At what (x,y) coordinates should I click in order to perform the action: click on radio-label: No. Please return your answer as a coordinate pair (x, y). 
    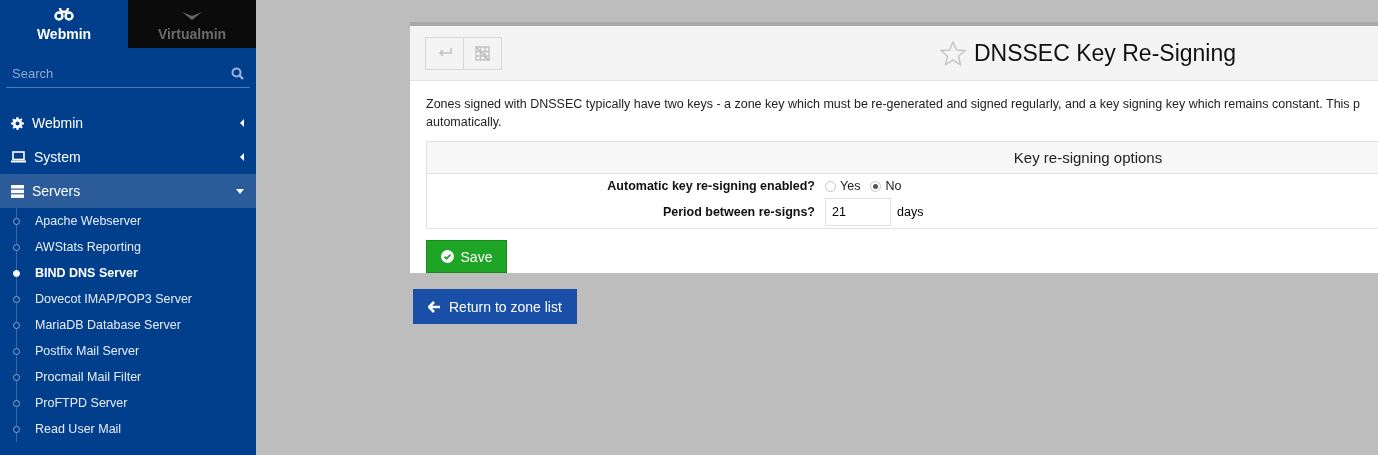
    Looking at the image, I should click on (893, 186).